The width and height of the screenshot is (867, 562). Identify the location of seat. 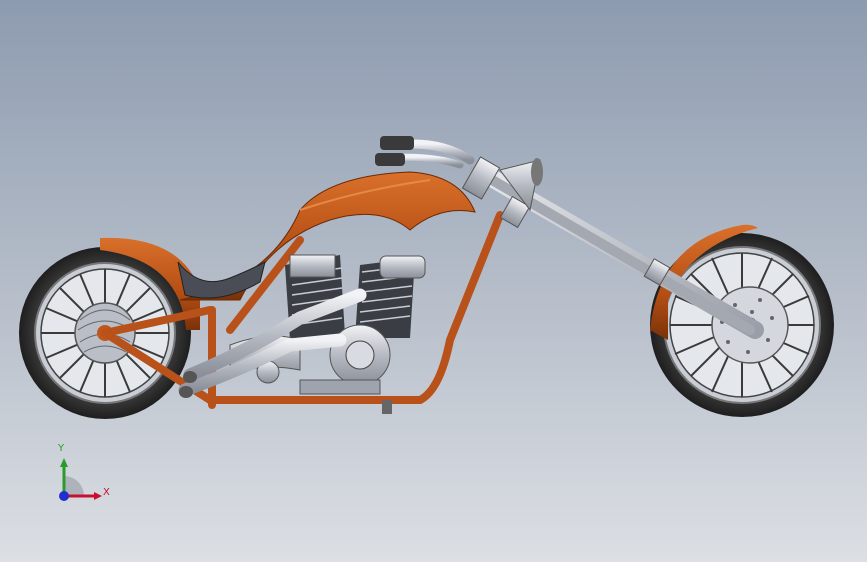
(221, 280).